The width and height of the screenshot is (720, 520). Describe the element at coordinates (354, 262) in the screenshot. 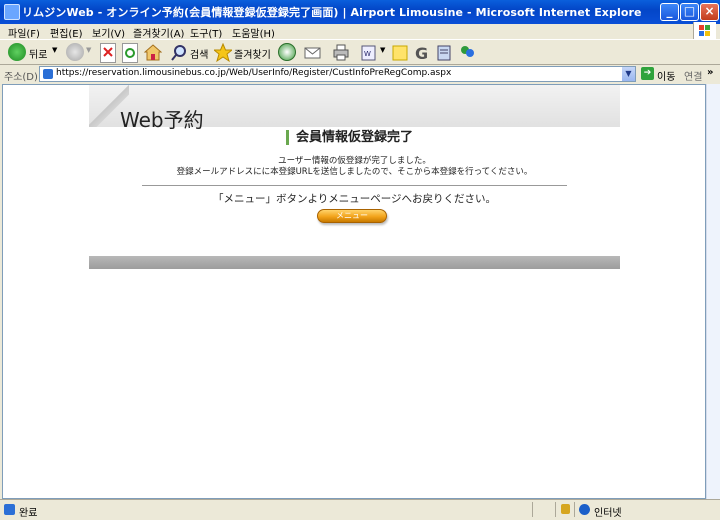

I see `footer-bar` at that location.